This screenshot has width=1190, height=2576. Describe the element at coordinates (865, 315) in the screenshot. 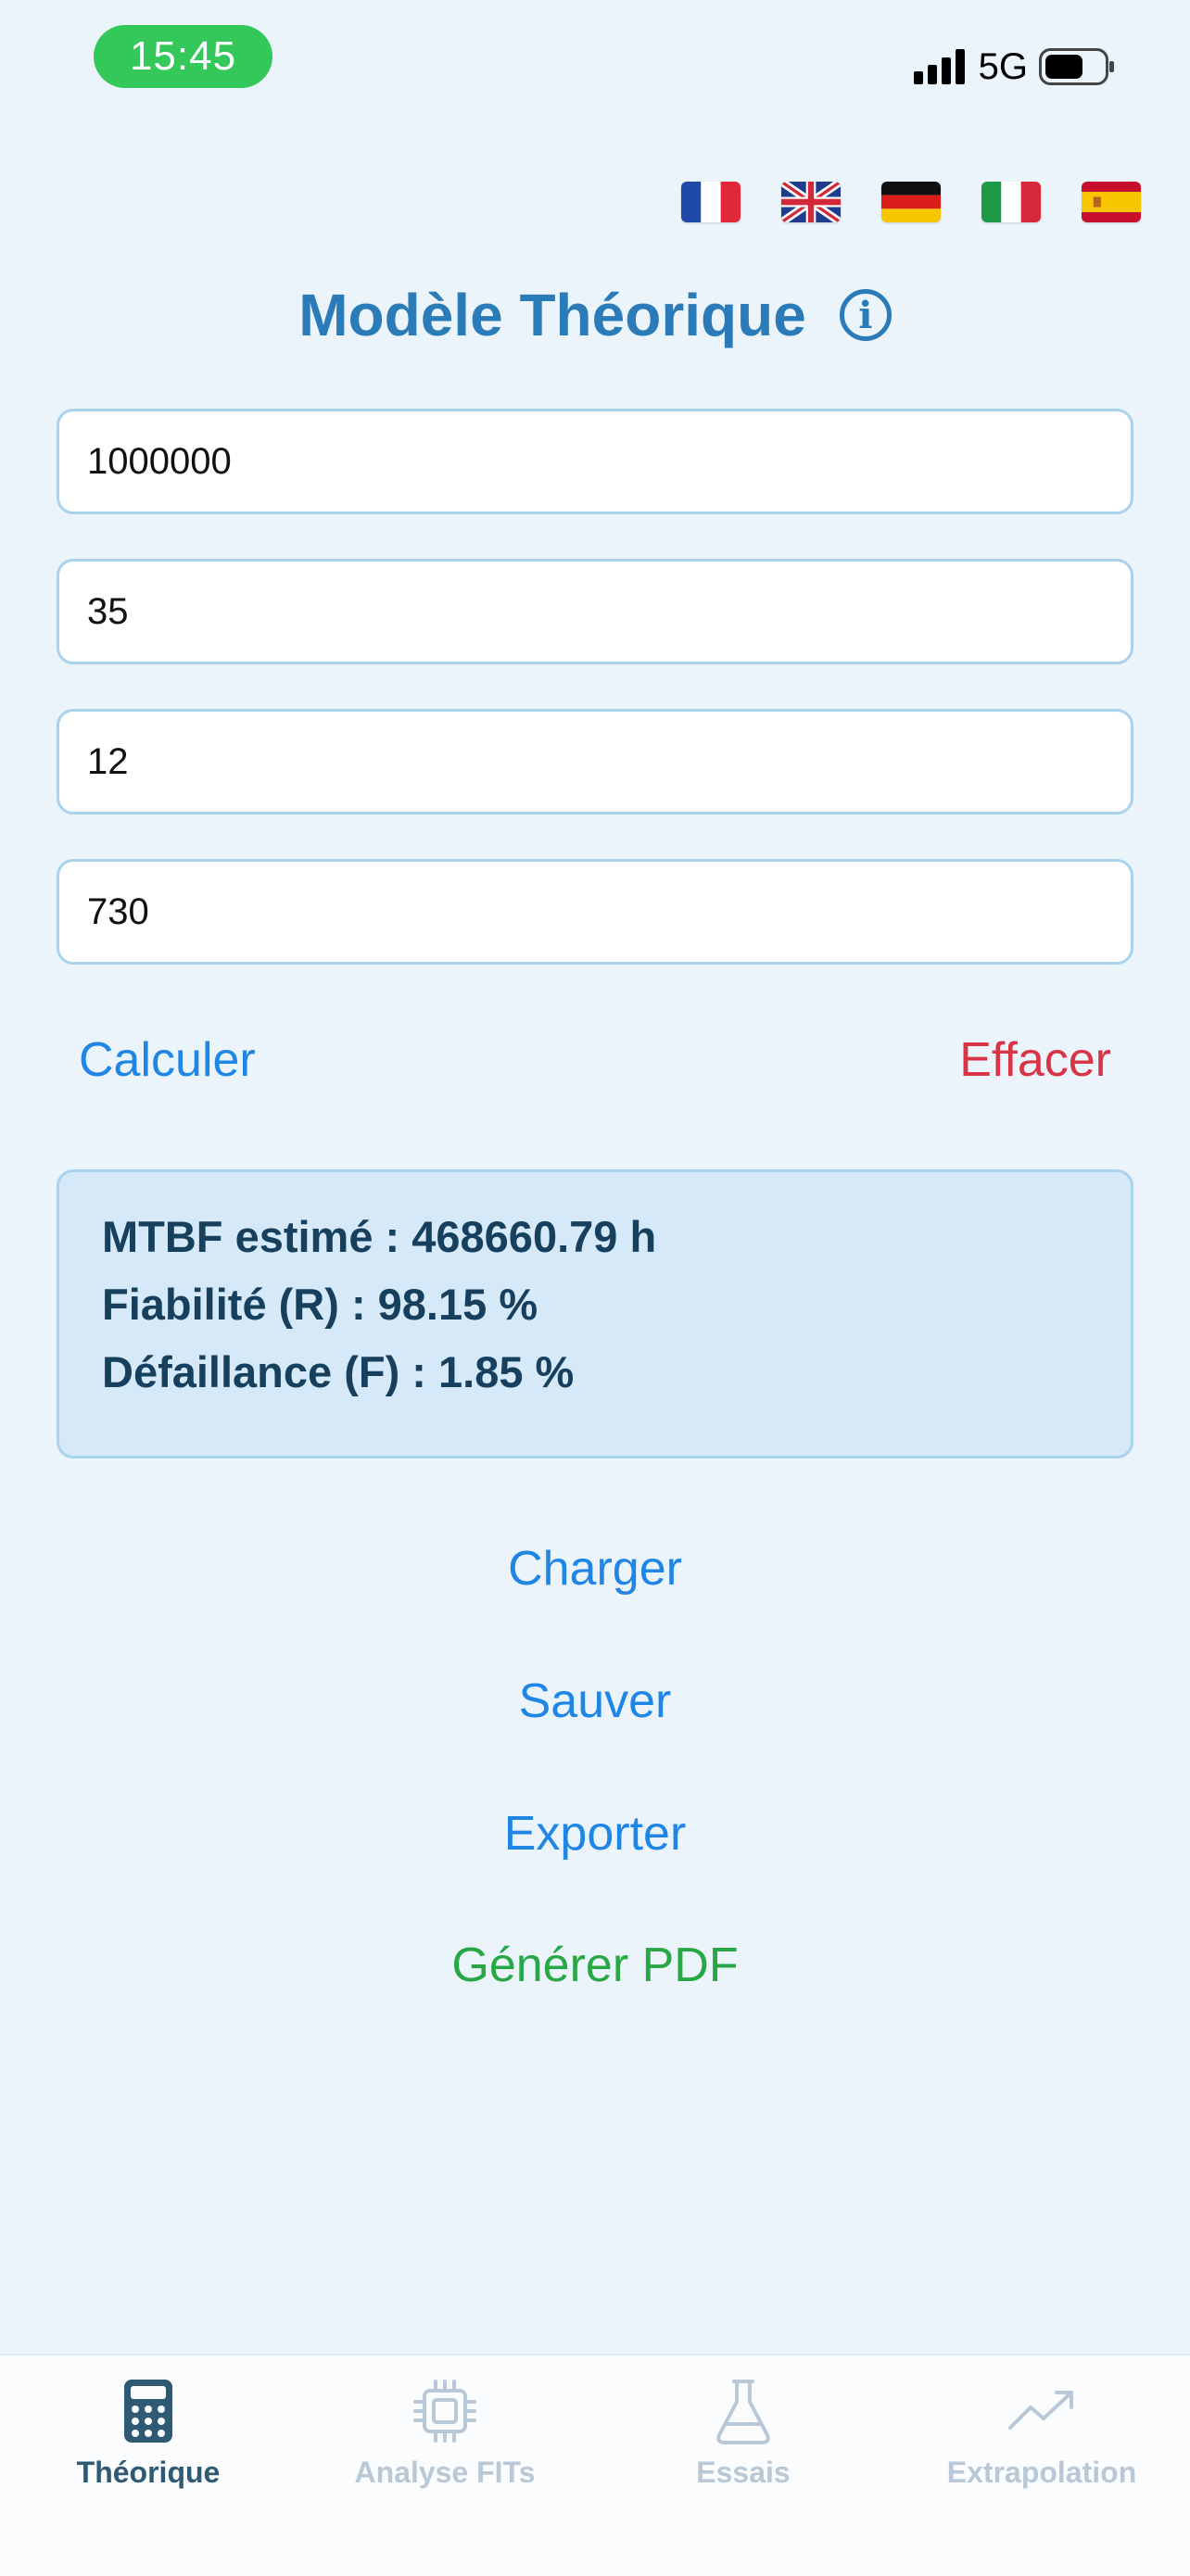

I see `info-icon: i` at that location.